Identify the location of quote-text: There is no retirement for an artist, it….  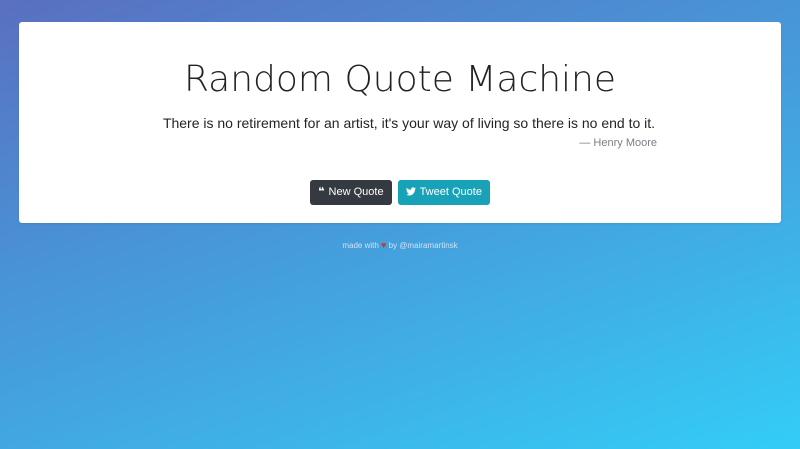
(409, 123).